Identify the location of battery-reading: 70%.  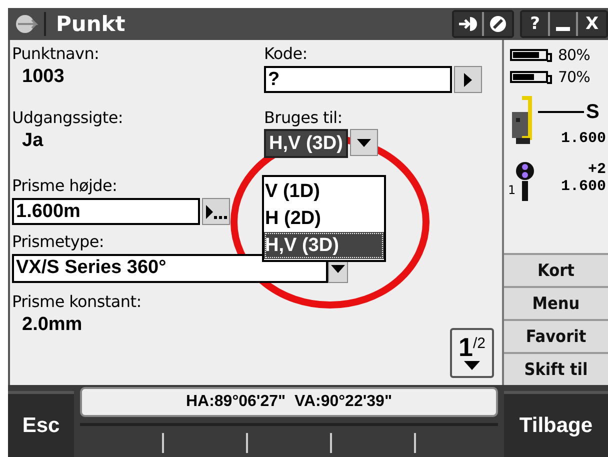
(574, 77).